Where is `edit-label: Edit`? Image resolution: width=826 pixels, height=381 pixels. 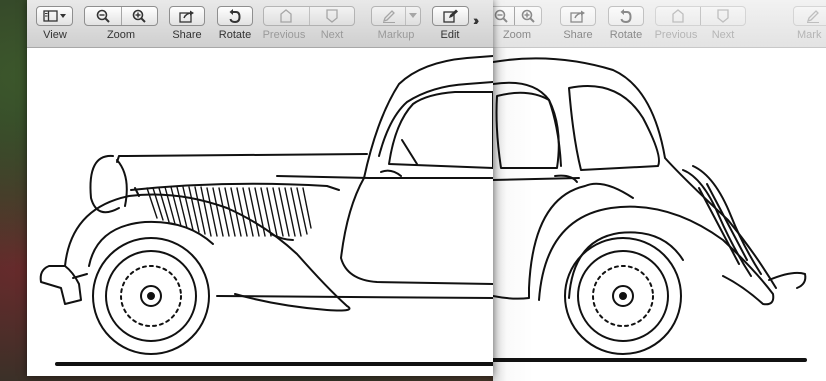
edit-label: Edit is located at coordinates (450, 35).